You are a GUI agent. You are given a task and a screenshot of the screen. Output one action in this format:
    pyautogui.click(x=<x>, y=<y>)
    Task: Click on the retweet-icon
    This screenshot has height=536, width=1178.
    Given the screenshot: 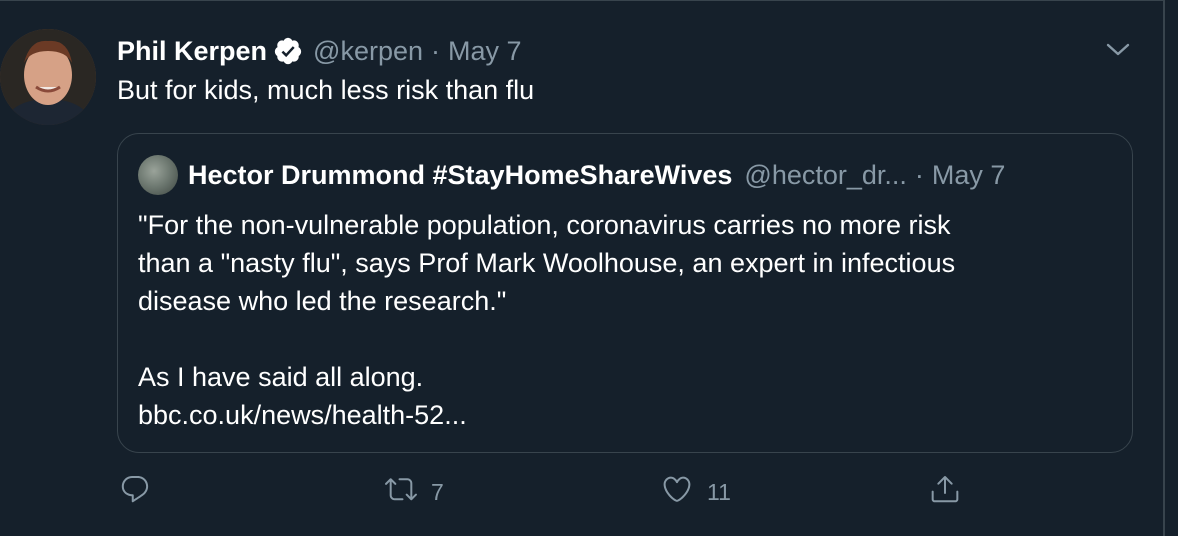 What is the action you would take?
    pyautogui.click(x=401, y=492)
    